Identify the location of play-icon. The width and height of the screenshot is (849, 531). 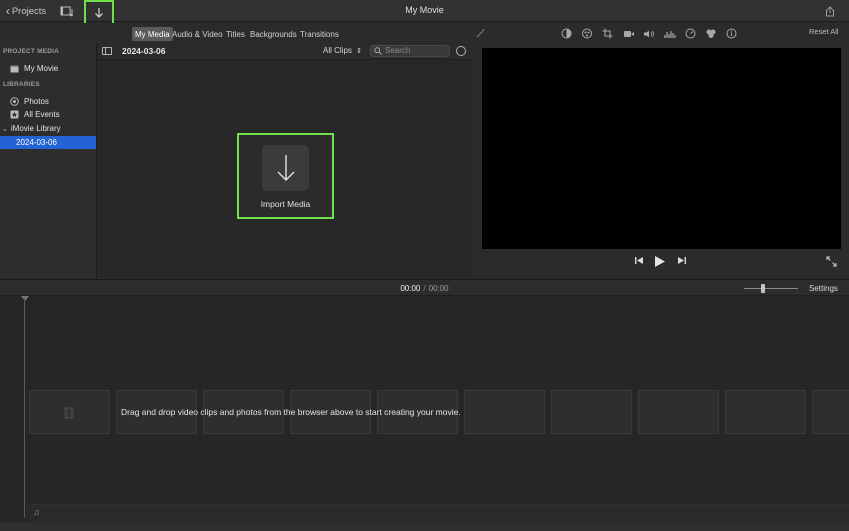
(660, 261).